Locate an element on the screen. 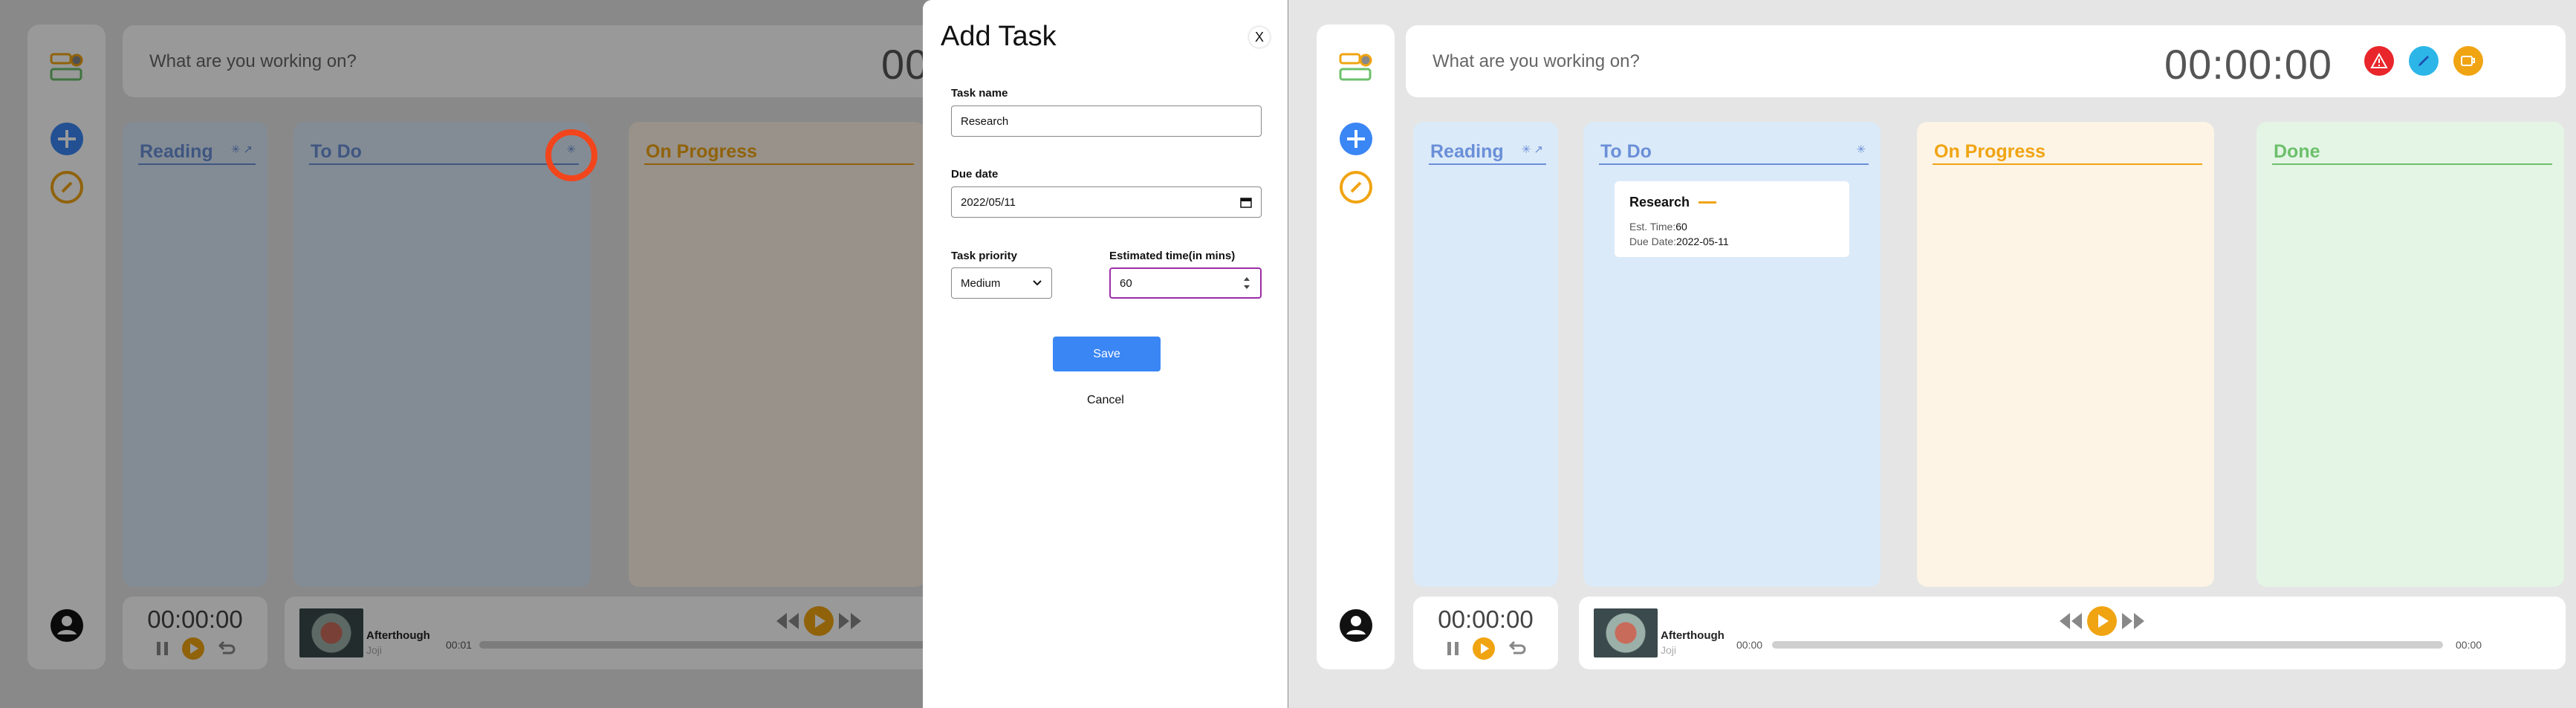 Image resolution: width=2576 pixels, height=708 pixels. due-date-value: 2022/05/11 is located at coordinates (988, 202).